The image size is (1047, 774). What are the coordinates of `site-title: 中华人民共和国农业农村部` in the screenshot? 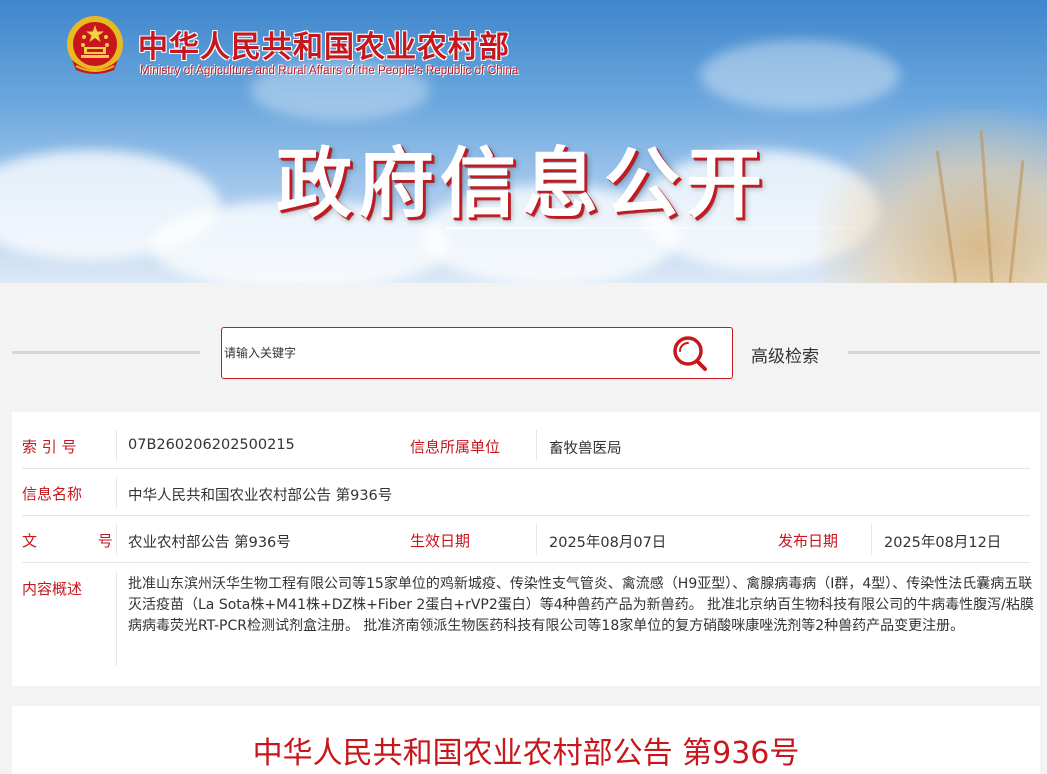 It's located at (324, 44).